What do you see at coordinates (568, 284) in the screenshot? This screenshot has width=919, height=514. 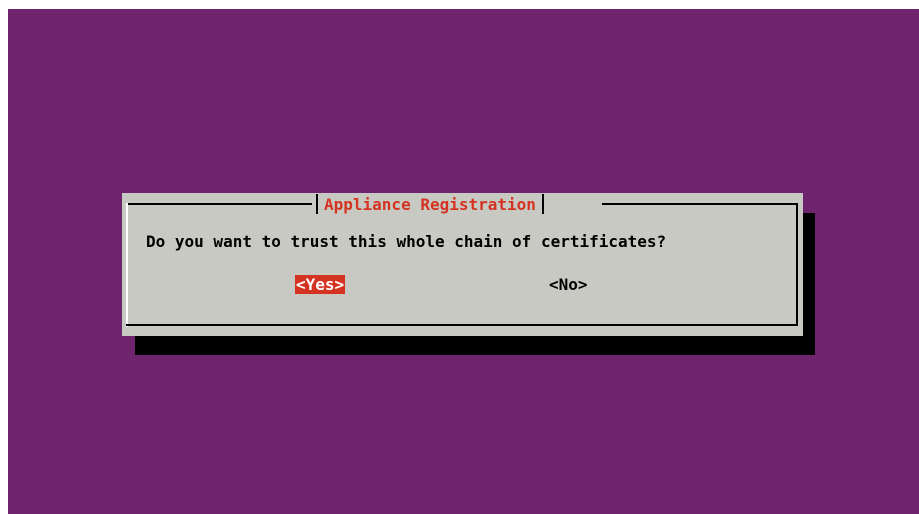 I see `no-button: <No>` at bounding box center [568, 284].